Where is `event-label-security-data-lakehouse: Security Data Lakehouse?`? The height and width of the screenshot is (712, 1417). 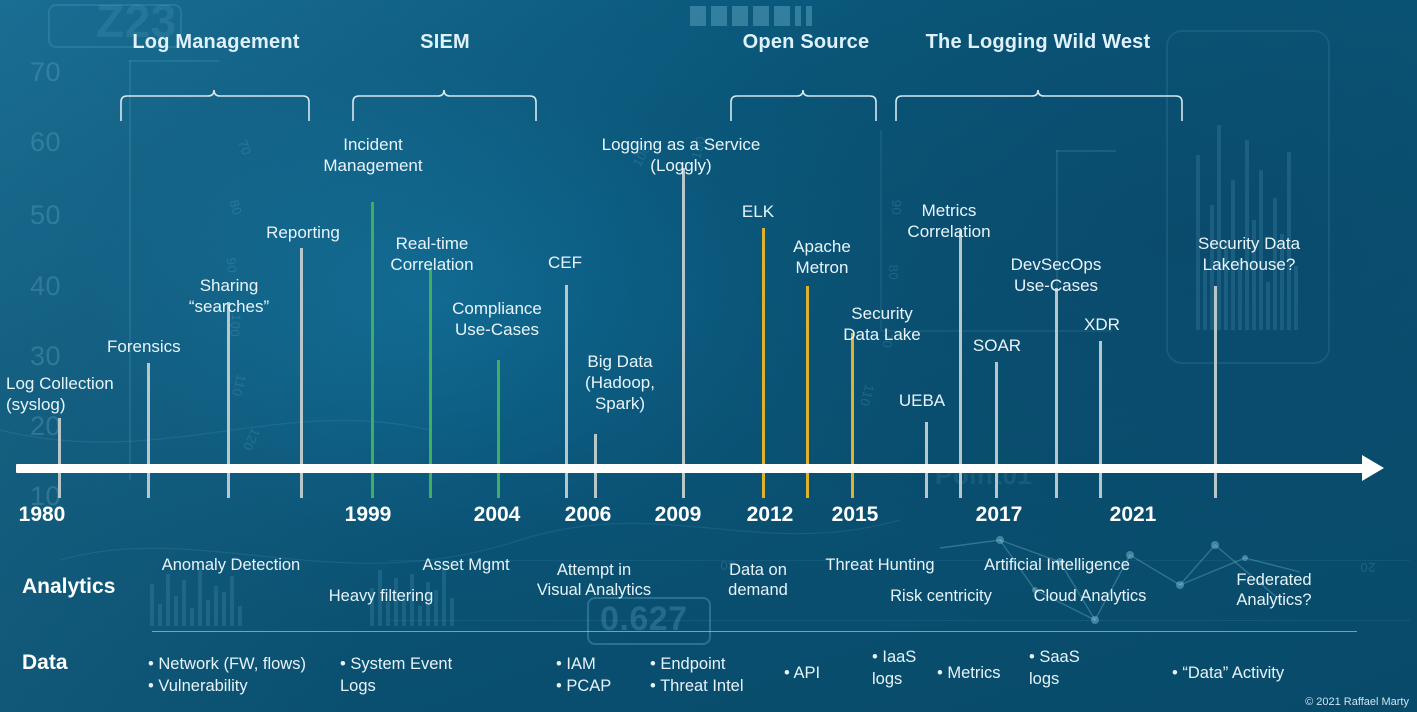 event-label-security-data-lakehouse: Security Data Lakehouse? is located at coordinates (1249, 254).